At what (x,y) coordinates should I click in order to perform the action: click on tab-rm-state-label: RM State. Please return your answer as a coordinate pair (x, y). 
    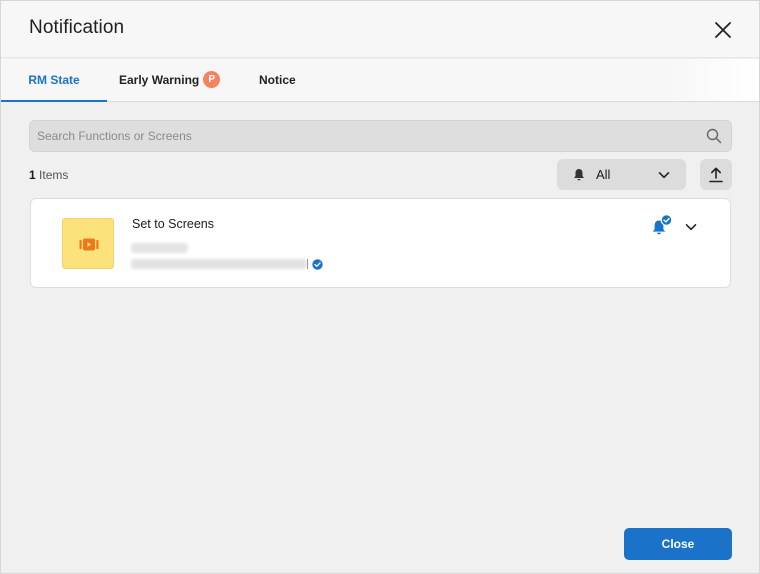
    Looking at the image, I should click on (54, 80).